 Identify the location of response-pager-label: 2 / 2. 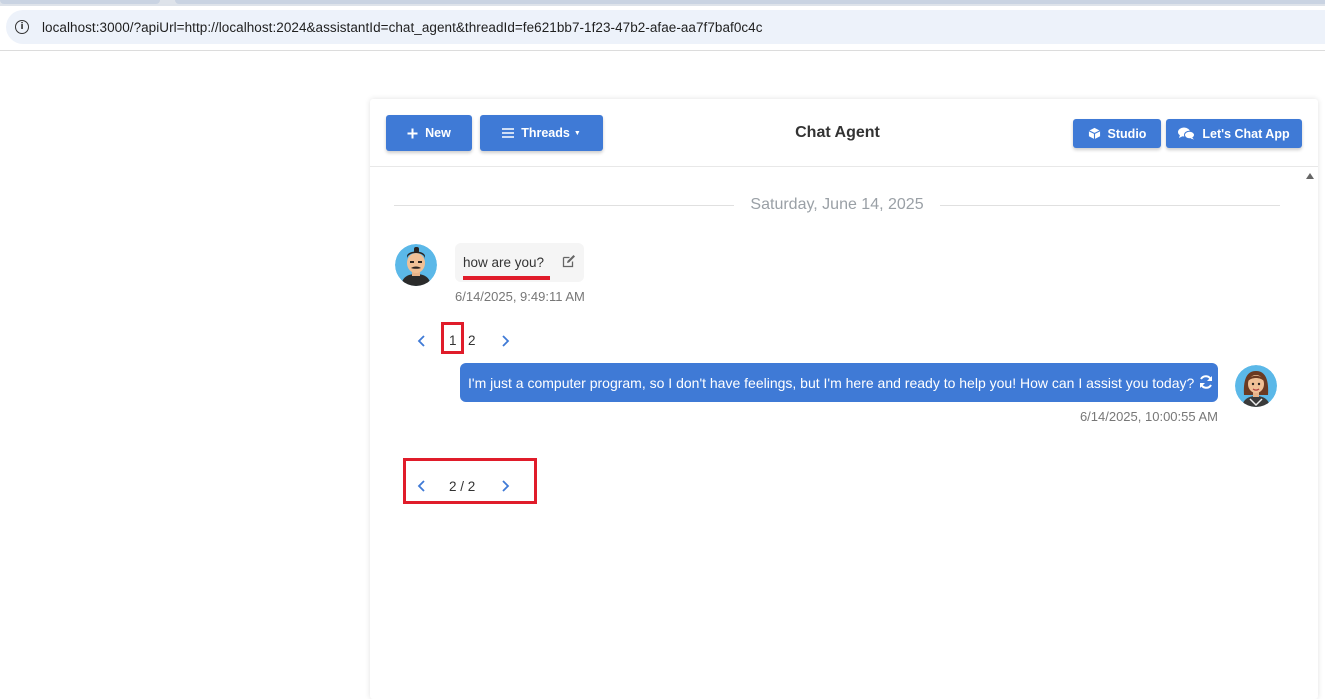
(462, 486).